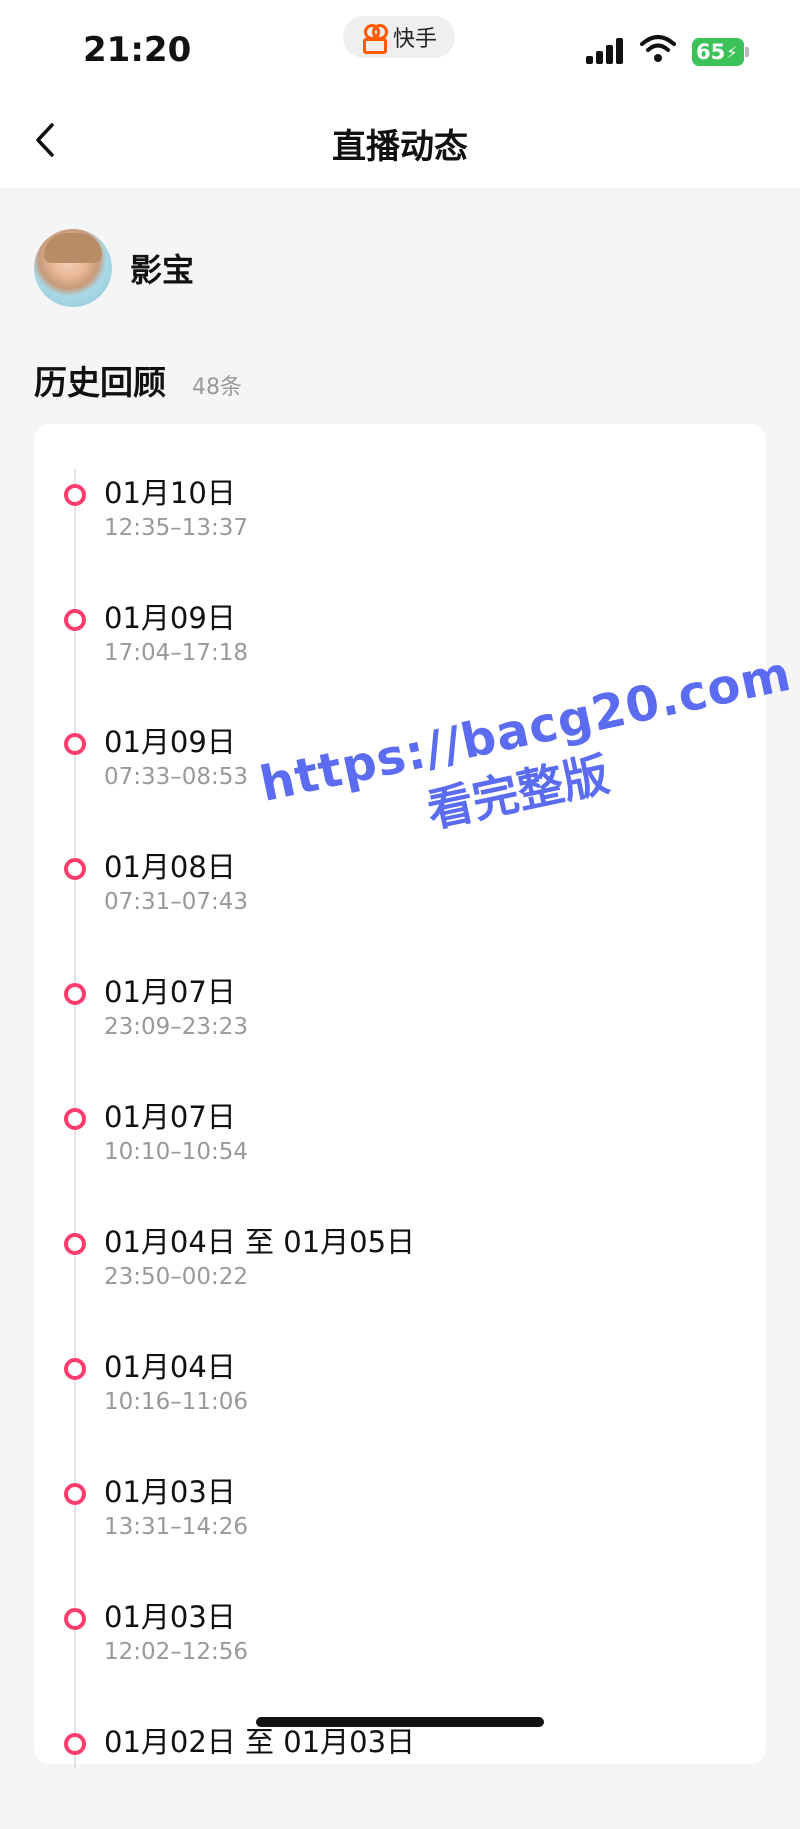 The height and width of the screenshot is (1829, 800). Describe the element at coordinates (747, 52) in the screenshot. I see `battery-cap` at that location.